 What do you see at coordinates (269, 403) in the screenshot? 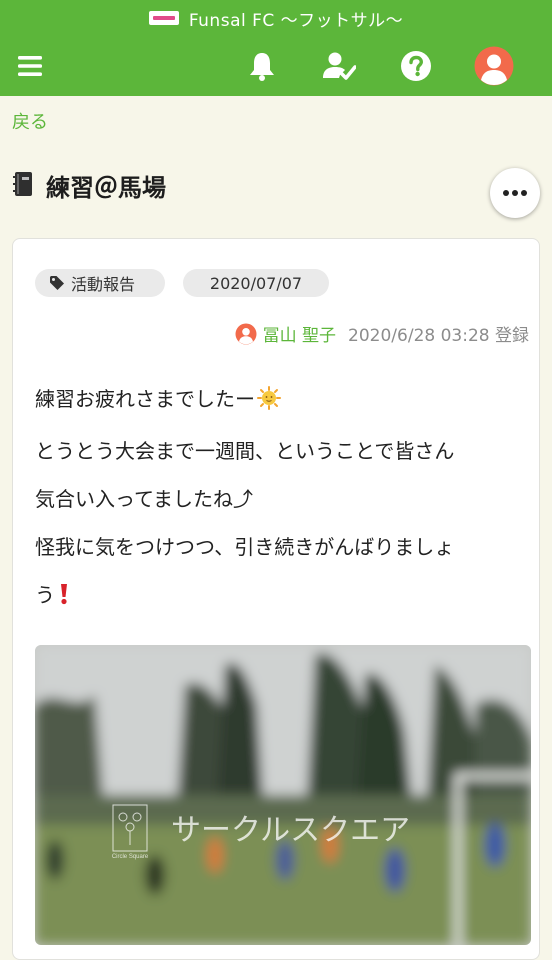
I see `sun-emoji` at bounding box center [269, 403].